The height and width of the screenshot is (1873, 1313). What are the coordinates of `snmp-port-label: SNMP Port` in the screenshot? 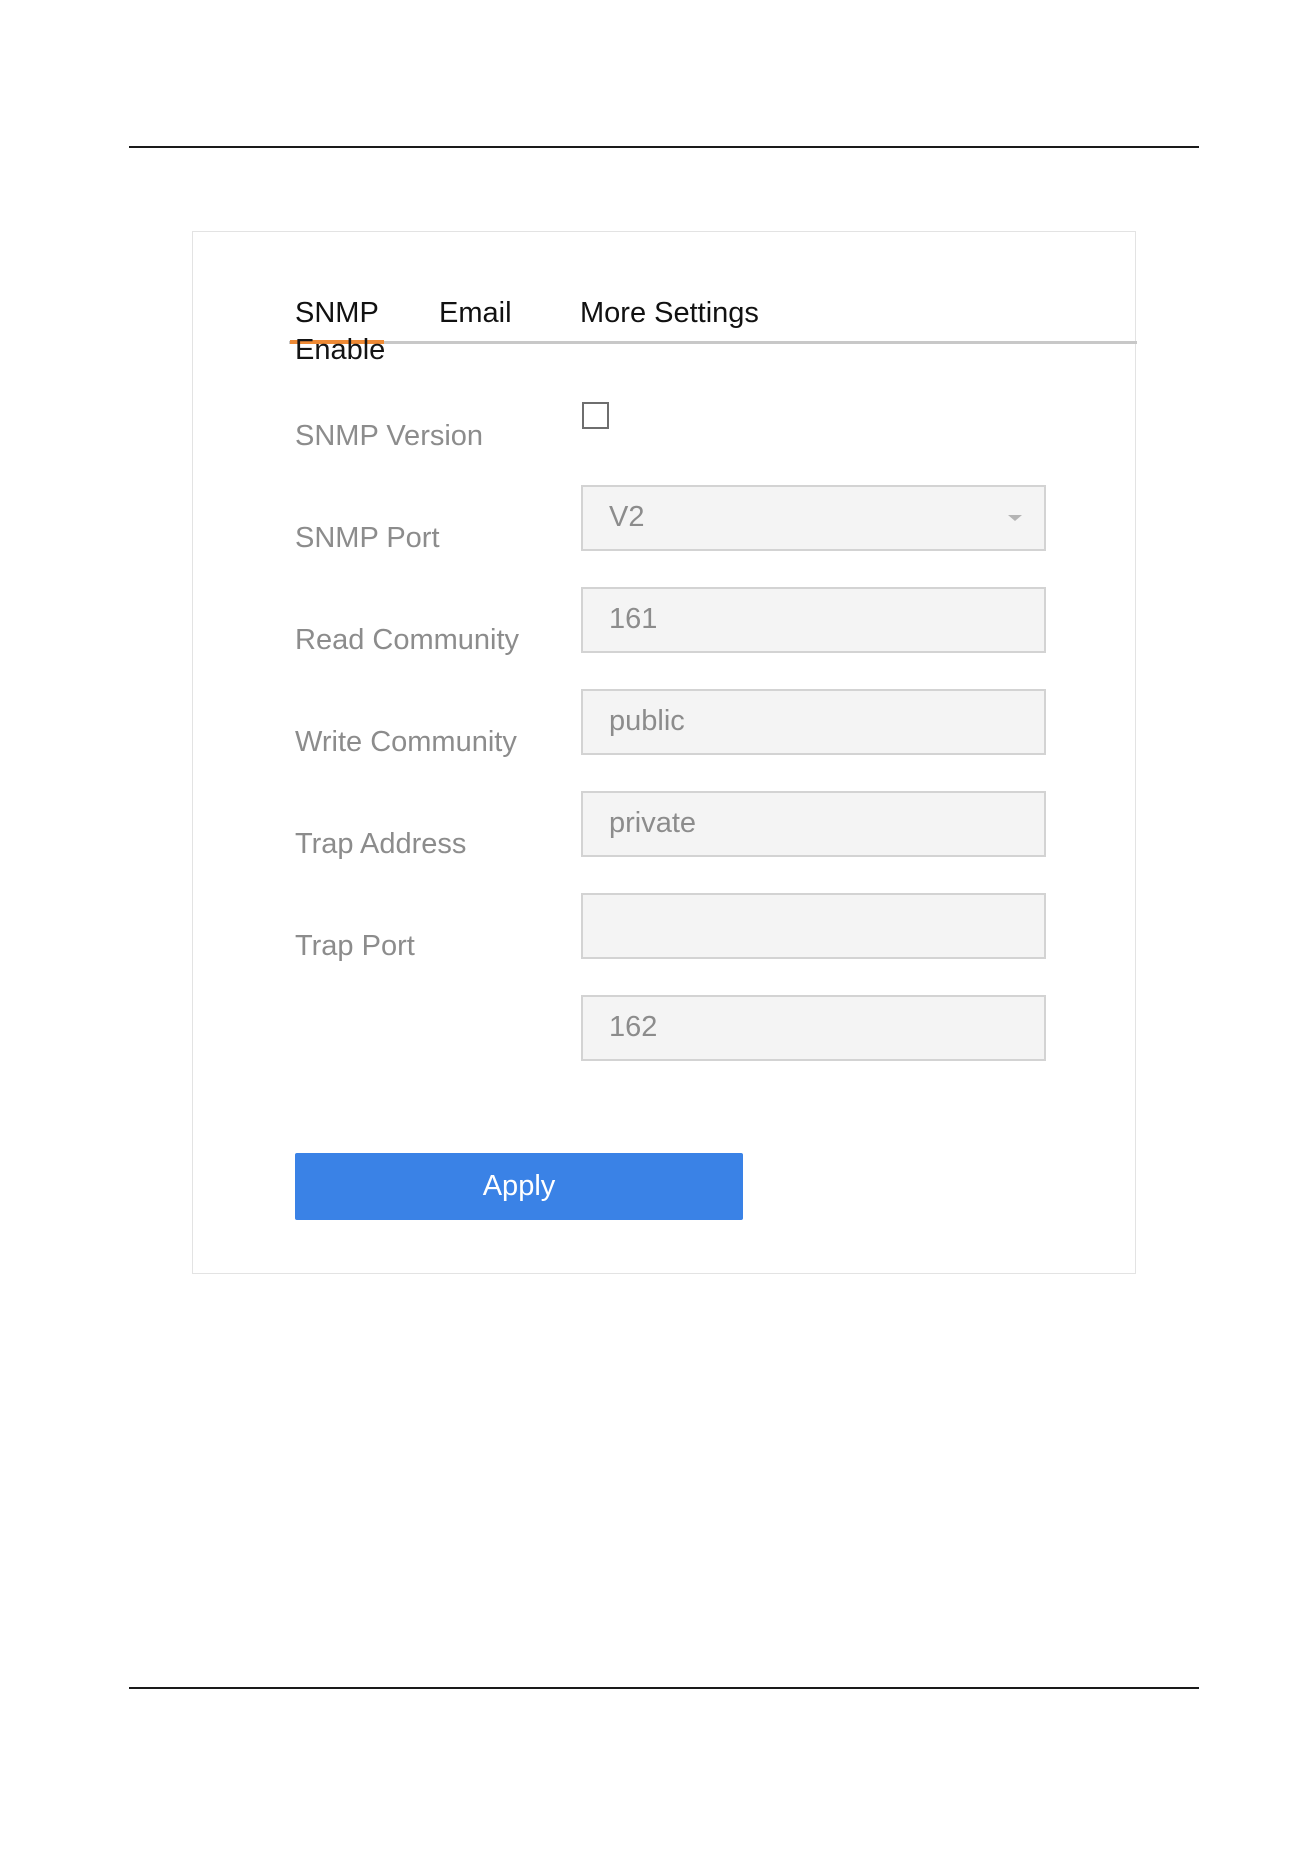 It's located at (367, 538).